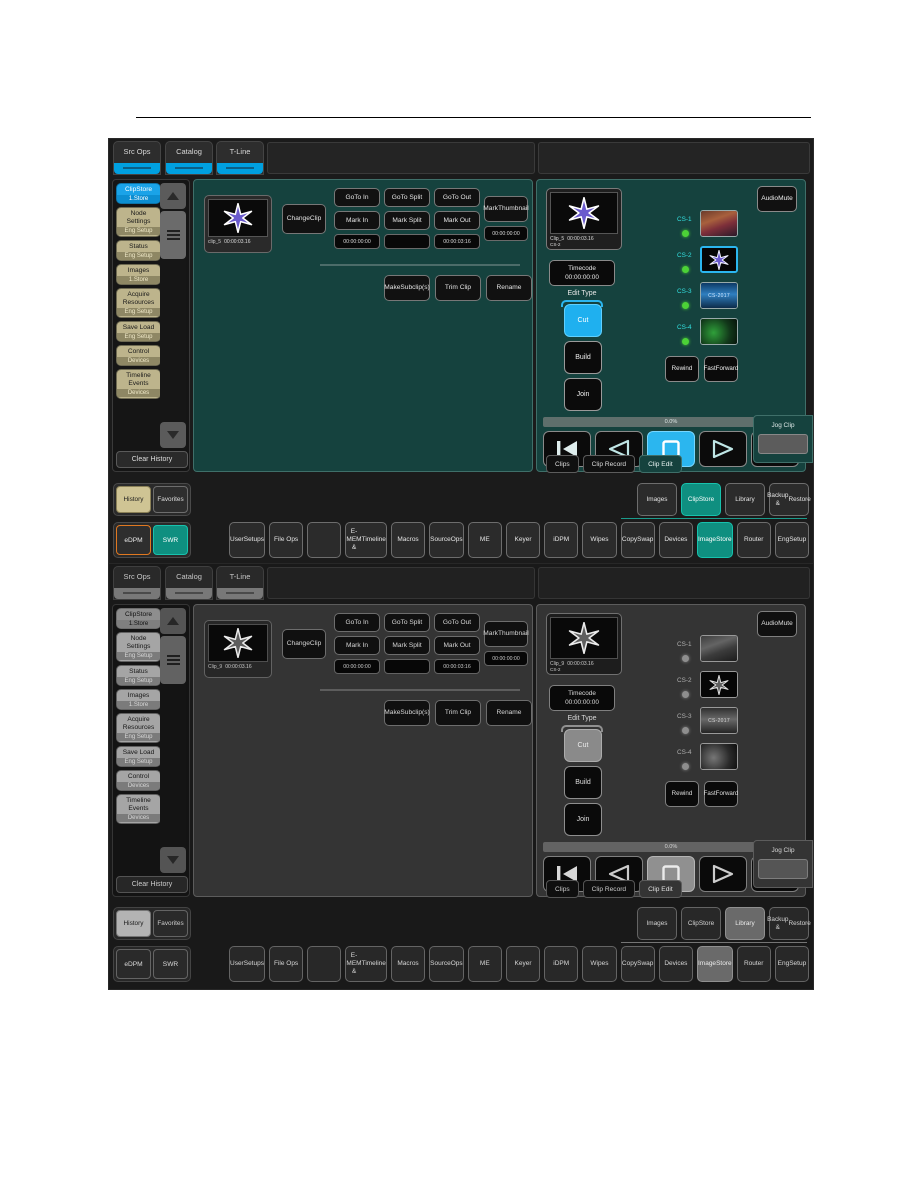  Describe the element at coordinates (133, 923) in the screenshot. I see `history-toggle-button: History` at that location.